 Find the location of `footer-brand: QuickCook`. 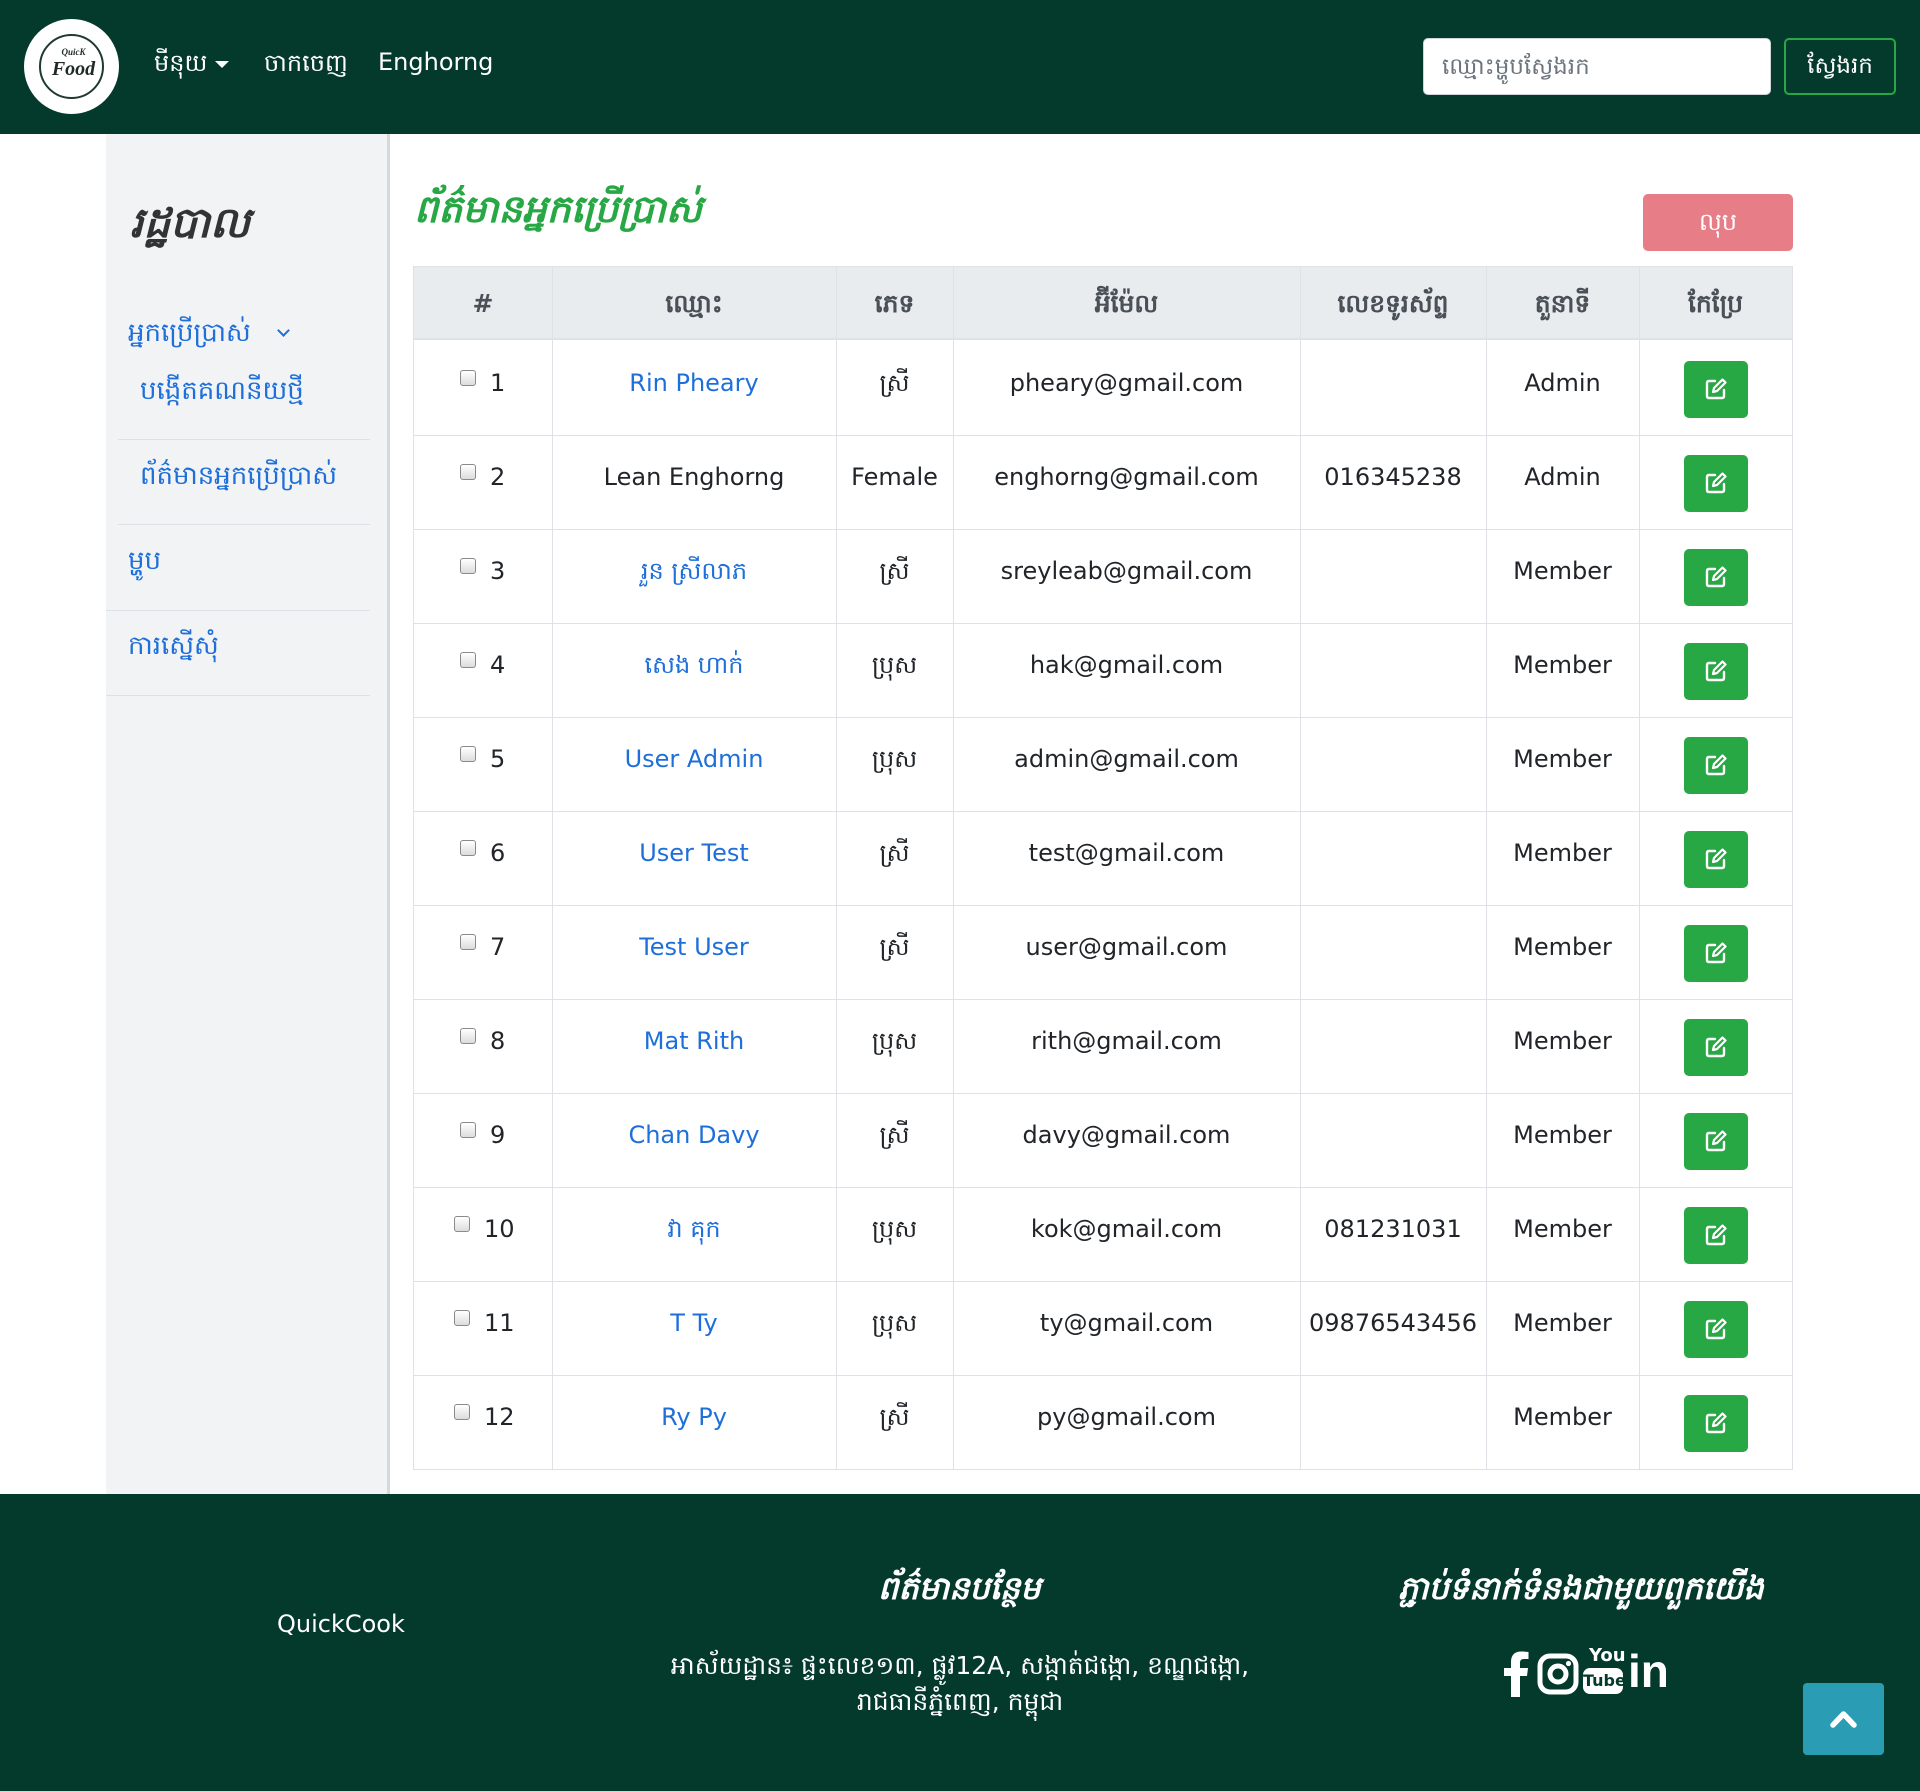

footer-brand: QuickCook is located at coordinates (341, 1624).